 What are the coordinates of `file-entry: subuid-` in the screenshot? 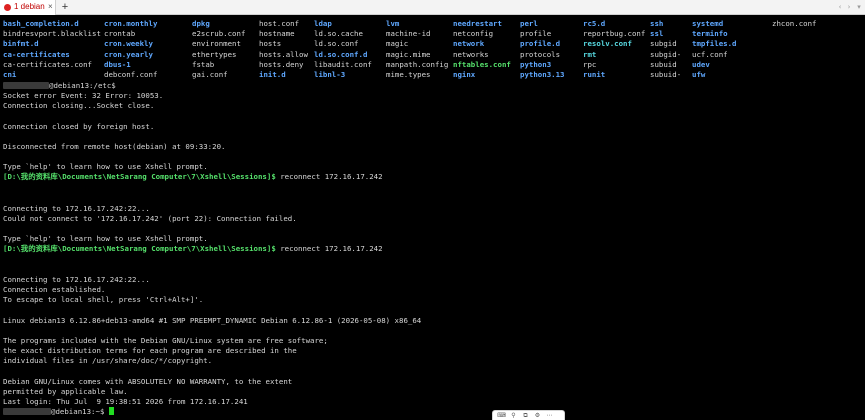 It's located at (666, 74).